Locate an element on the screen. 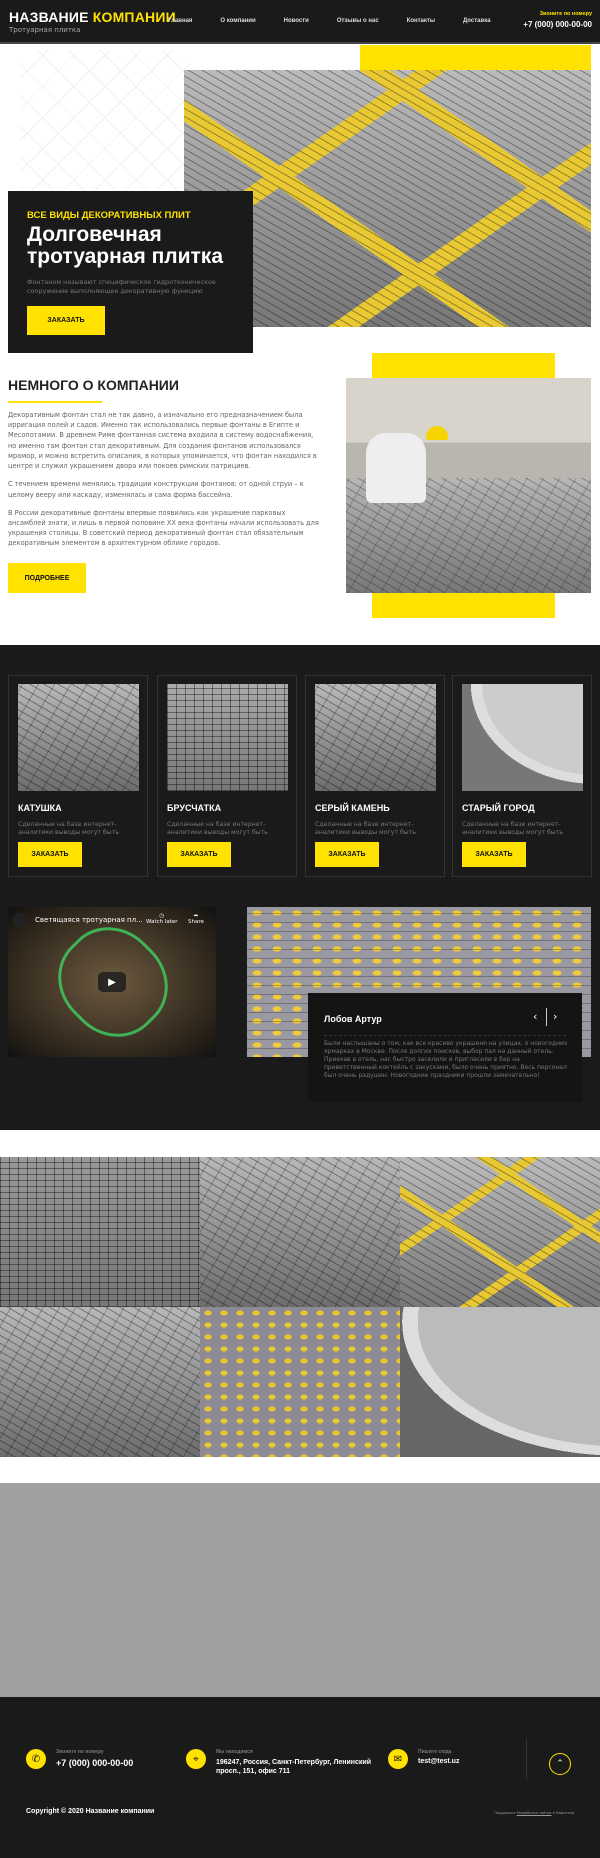 This screenshot has width=600, height=1858. next-button: › is located at coordinates (555, 1016).